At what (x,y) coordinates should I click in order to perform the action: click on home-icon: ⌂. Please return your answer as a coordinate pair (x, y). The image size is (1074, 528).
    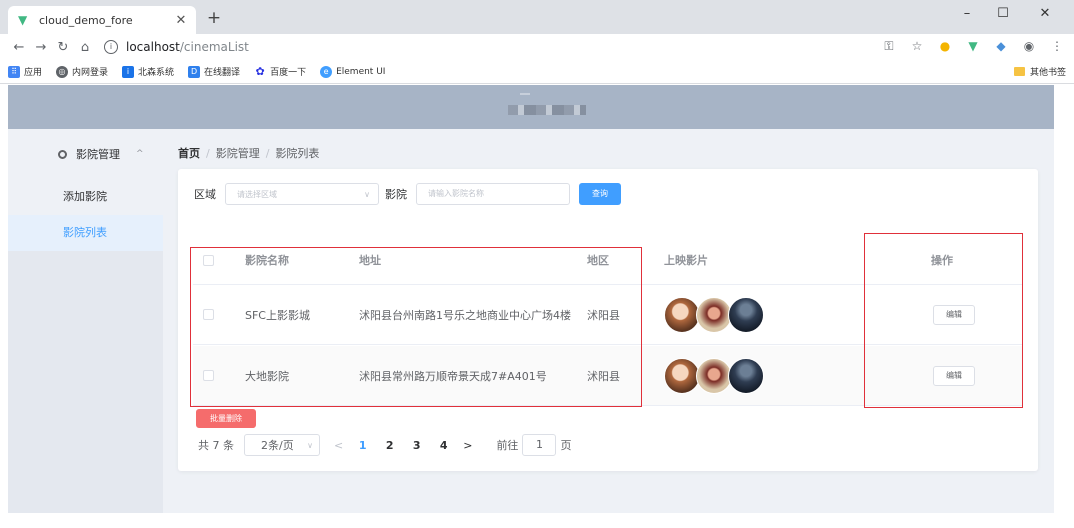
    Looking at the image, I should click on (85, 47).